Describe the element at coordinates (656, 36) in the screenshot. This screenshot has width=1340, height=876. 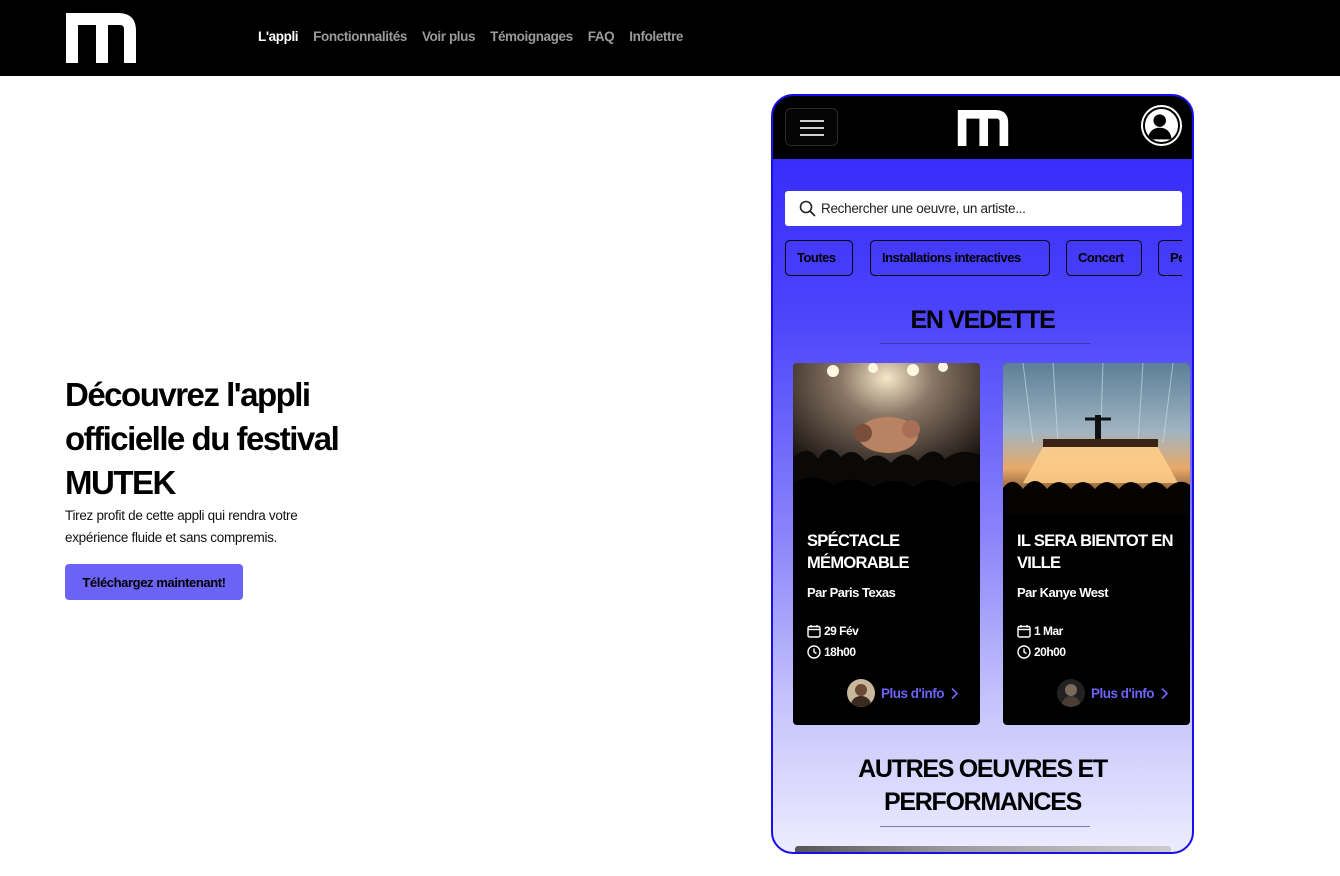
I see `nav-link-infolettre: Infolettre` at that location.